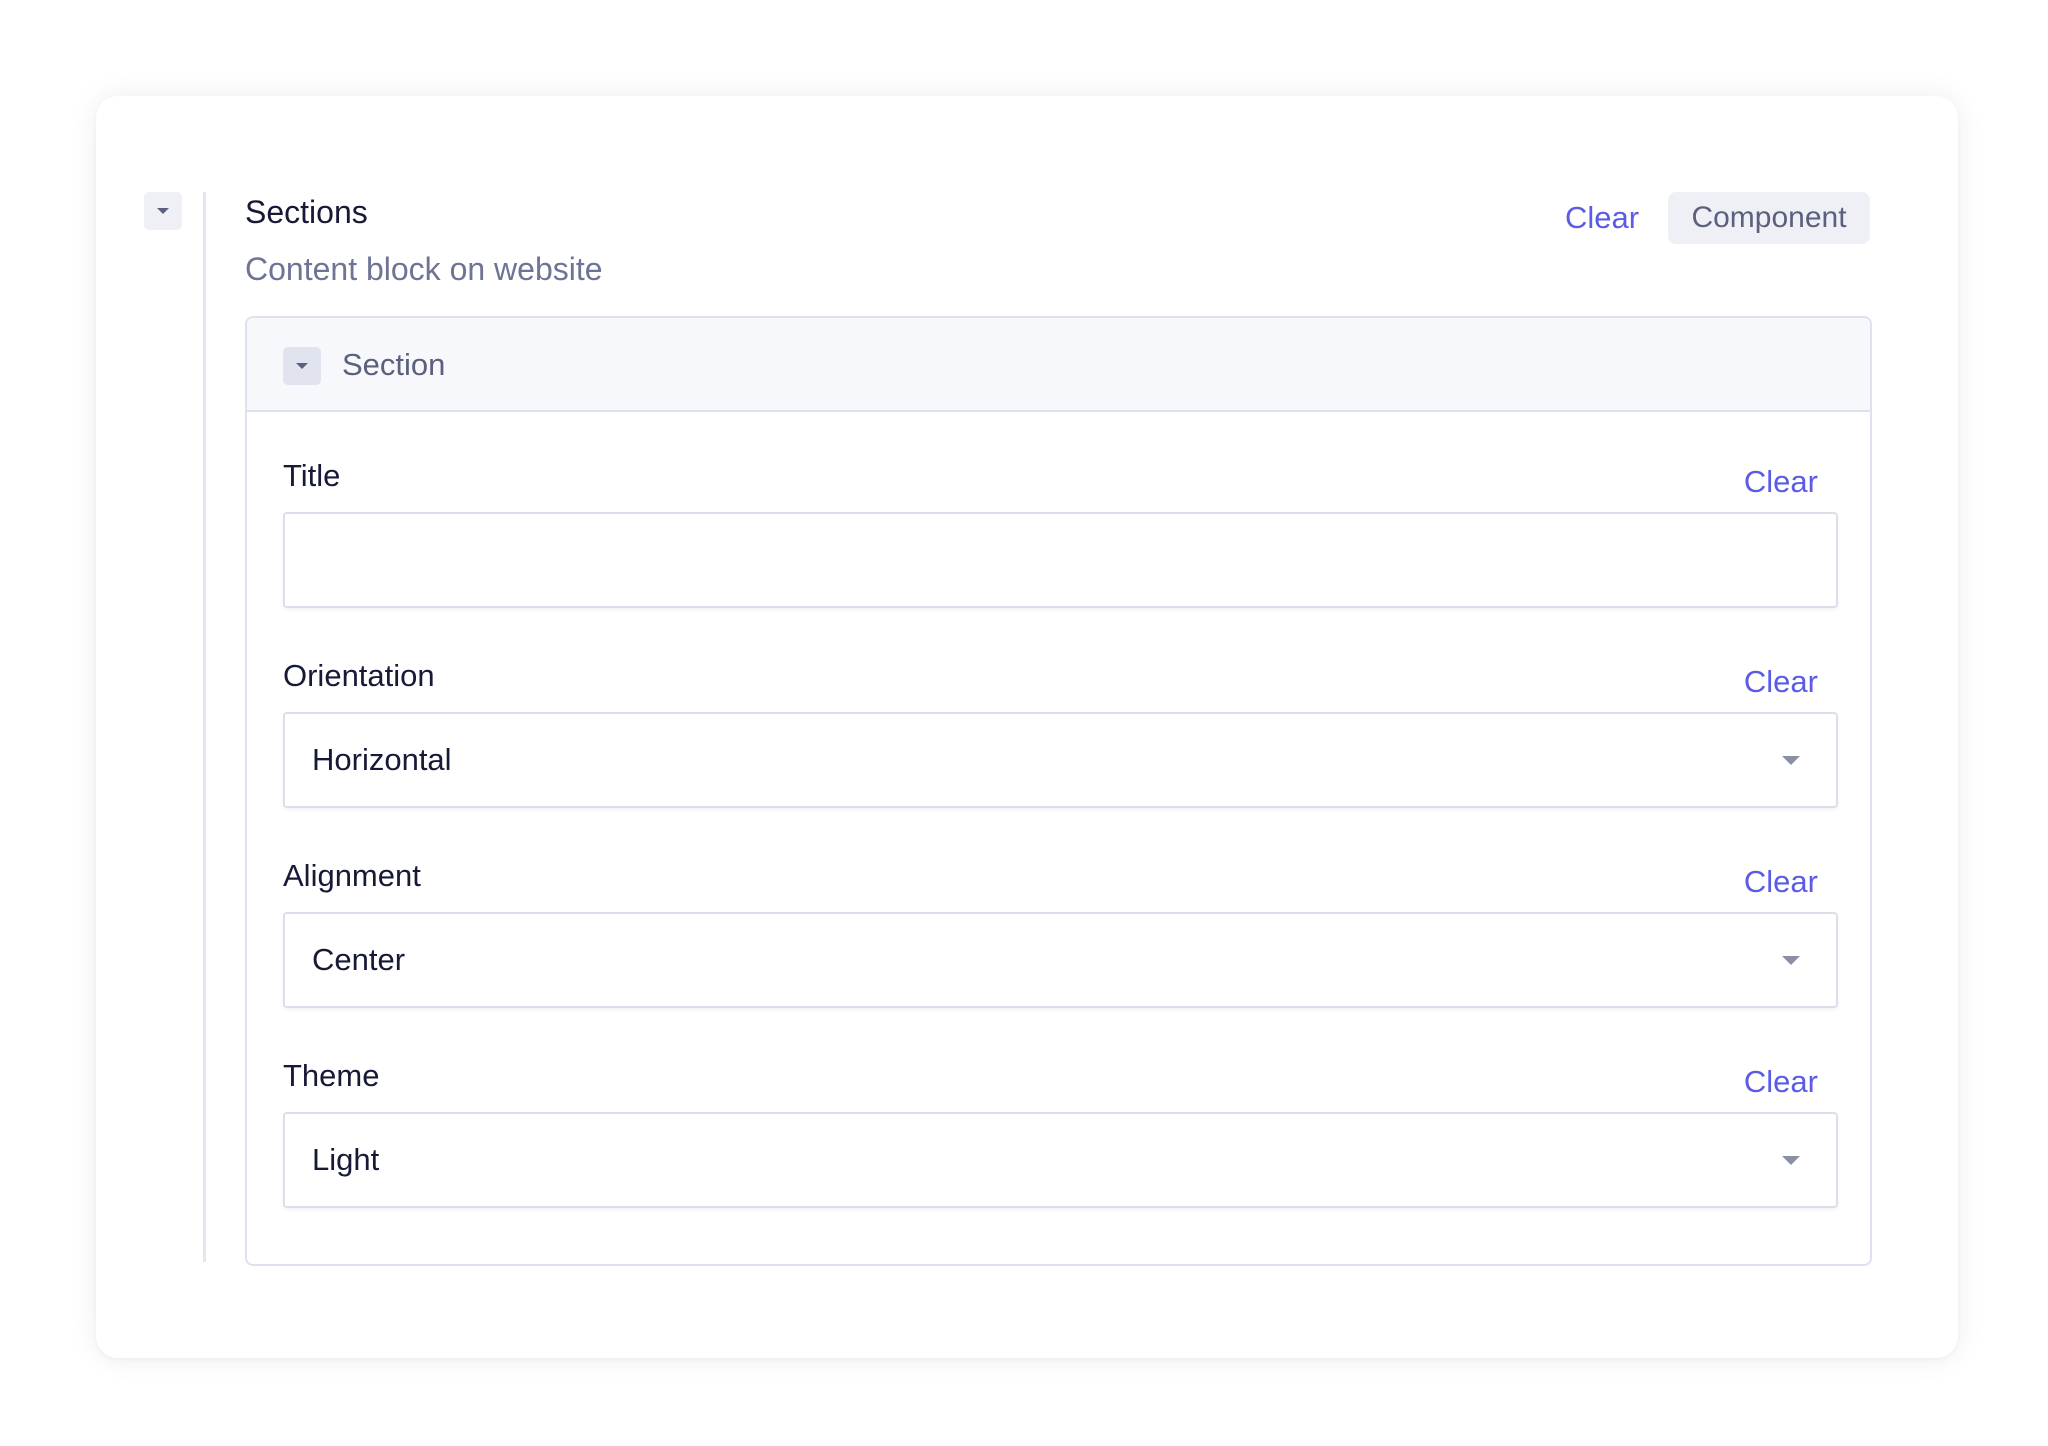 This screenshot has height=1446, width=2048. Describe the element at coordinates (312, 475) in the screenshot. I see `title-label: Title` at that location.